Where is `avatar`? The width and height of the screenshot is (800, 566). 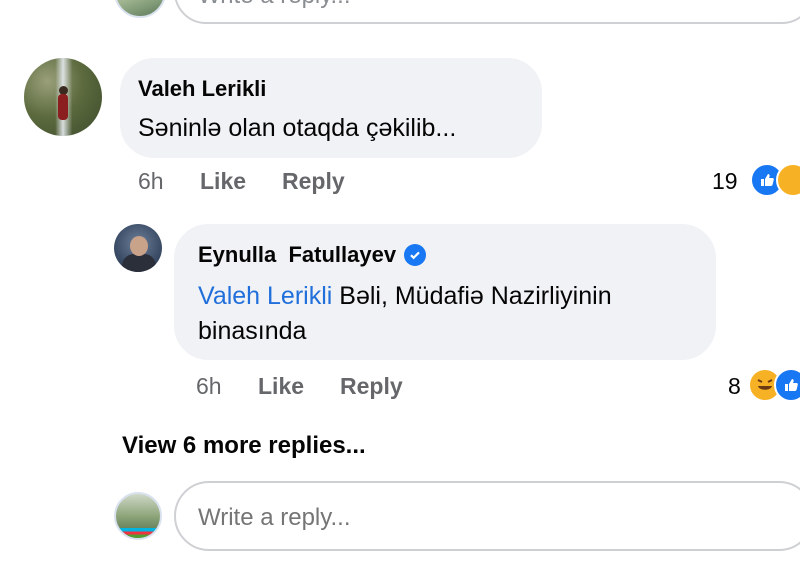 avatar is located at coordinates (140, 9).